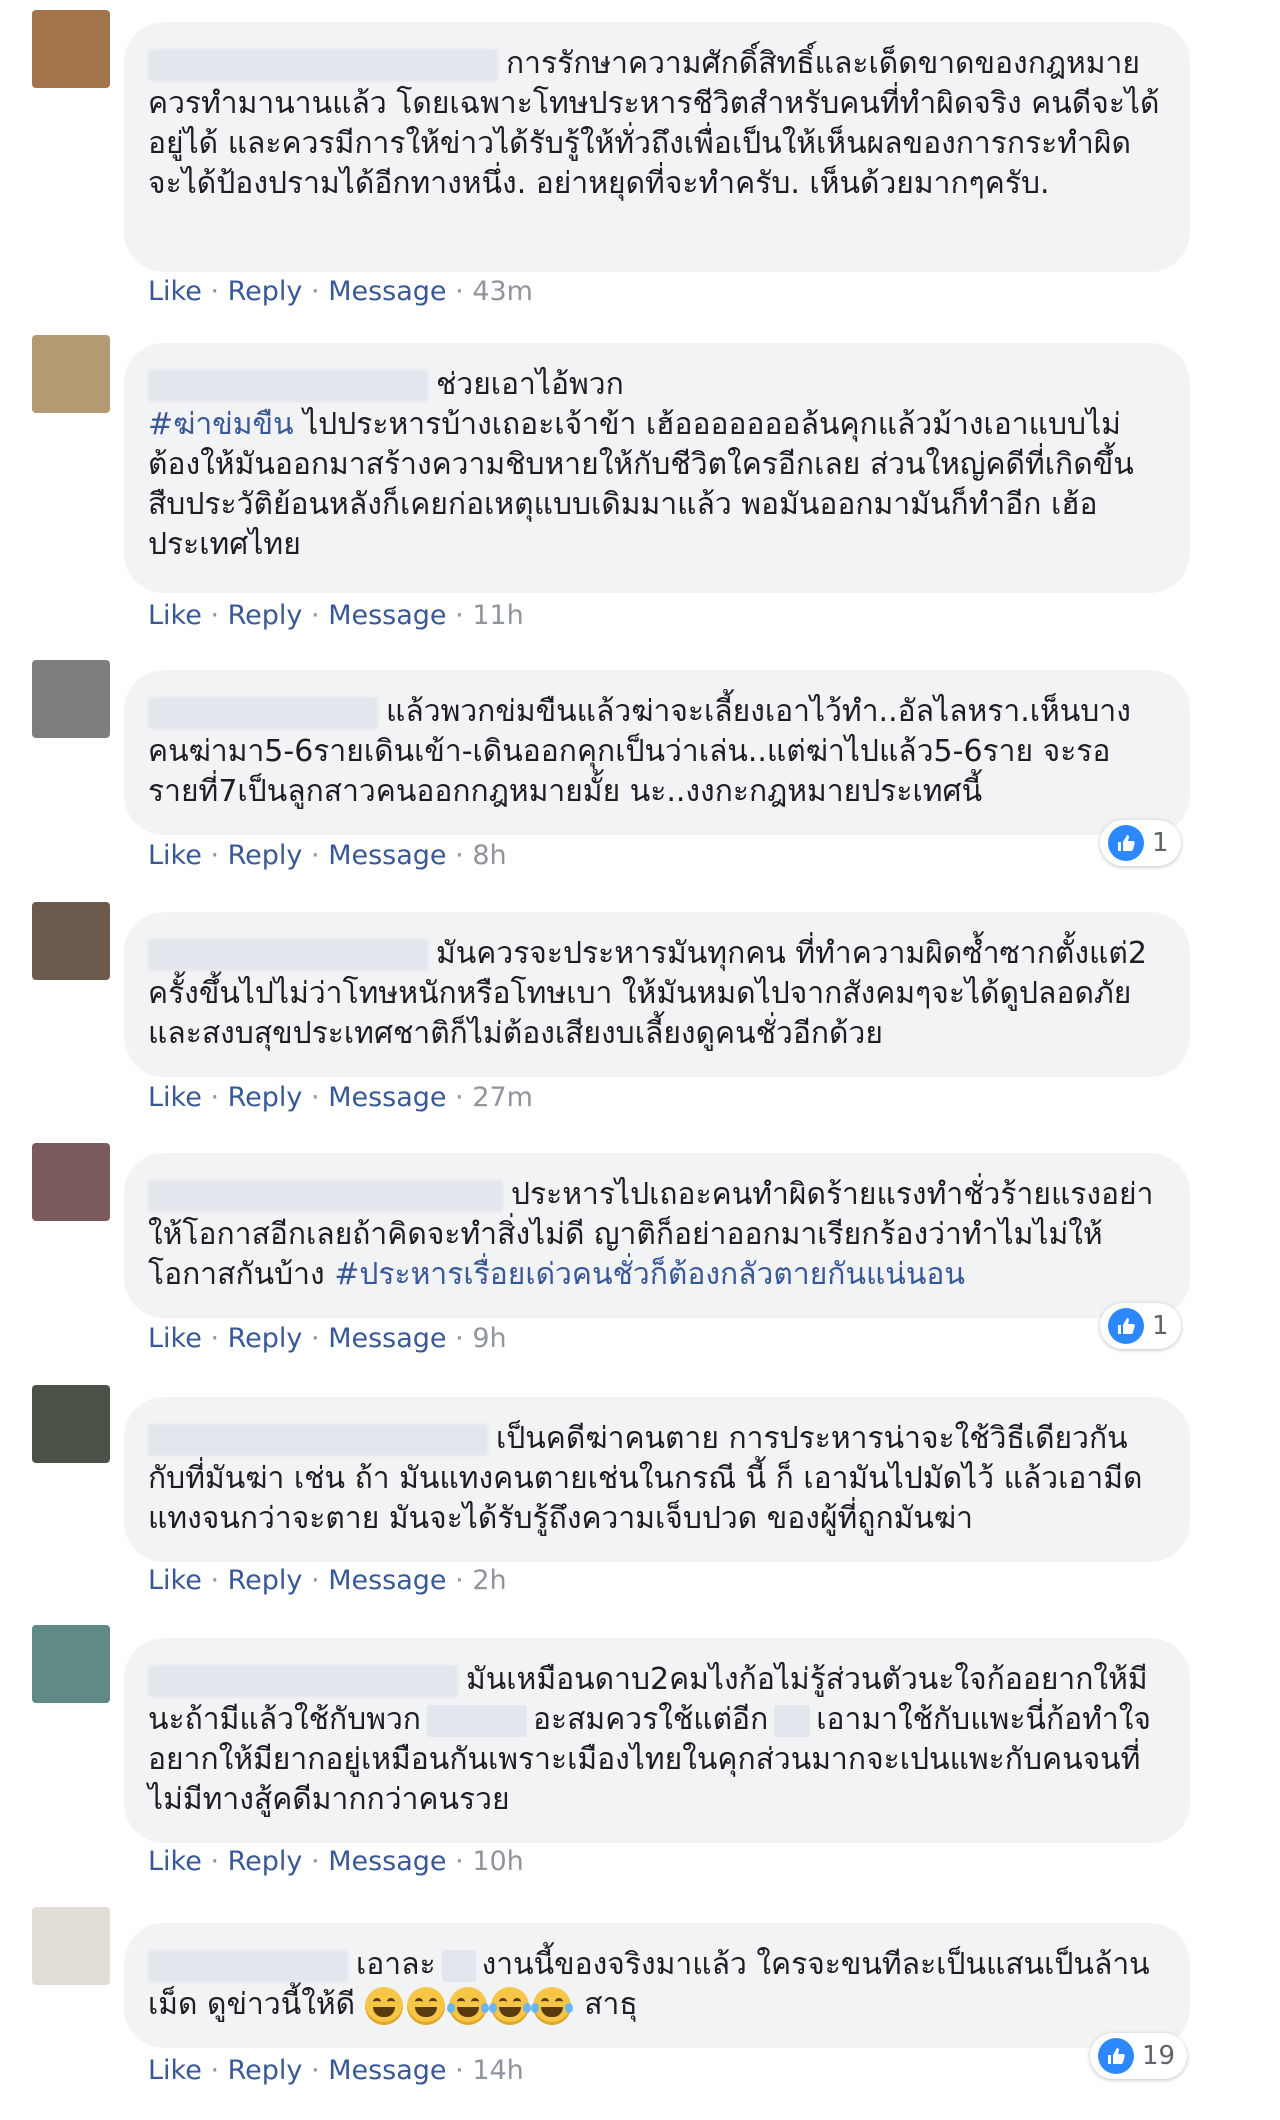 This screenshot has width=1280, height=2120. Describe the element at coordinates (396, 1964) in the screenshot. I see `comment-text: เอาละ` at that location.